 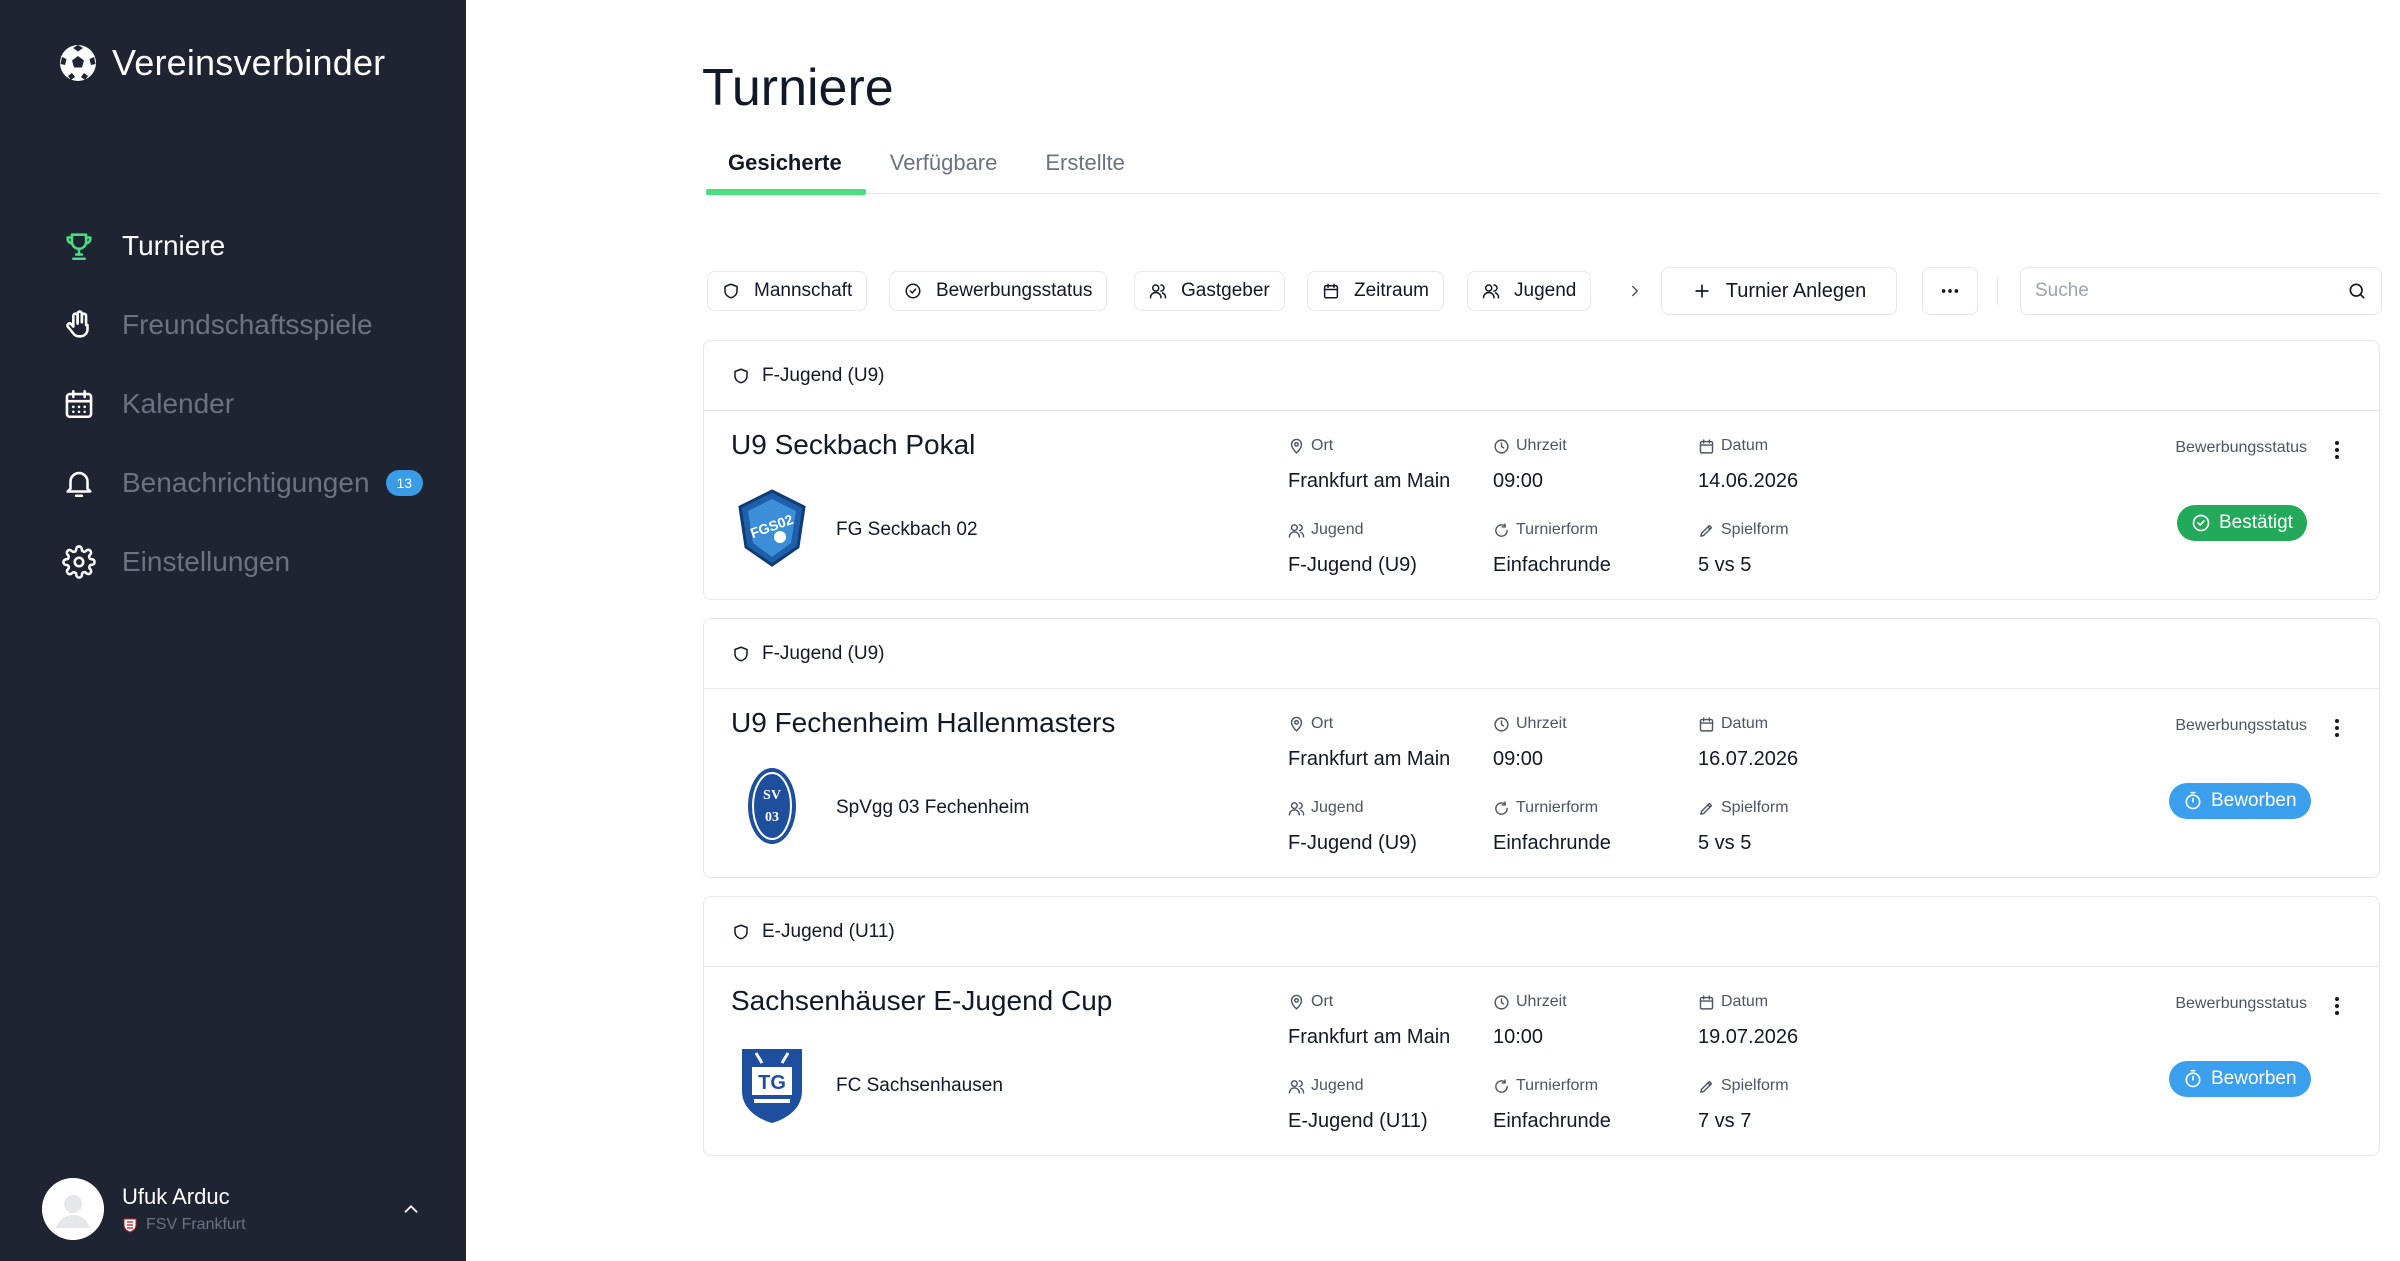 I want to click on user-club-name: FSV Frankfurt, so click(x=196, y=1224).